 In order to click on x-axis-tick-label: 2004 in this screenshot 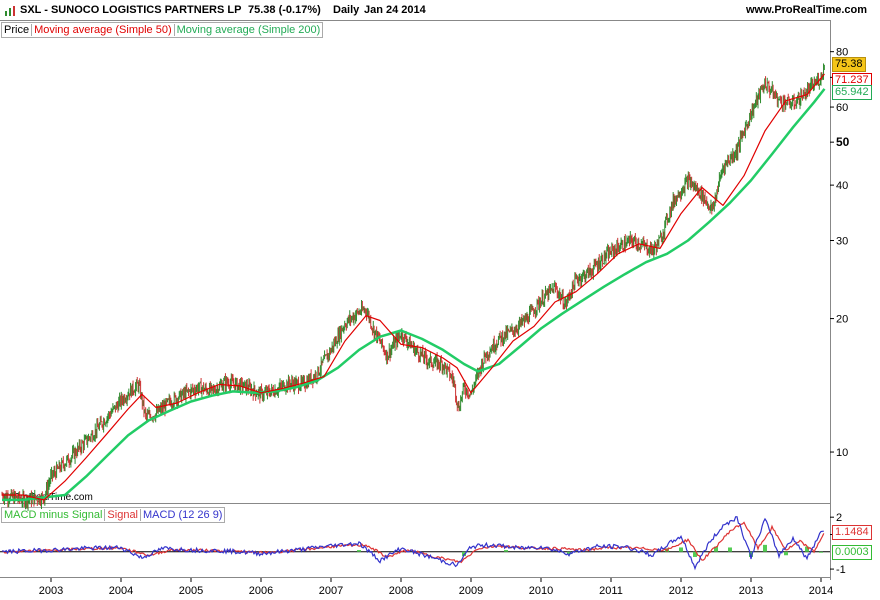, I will do `click(121, 591)`.